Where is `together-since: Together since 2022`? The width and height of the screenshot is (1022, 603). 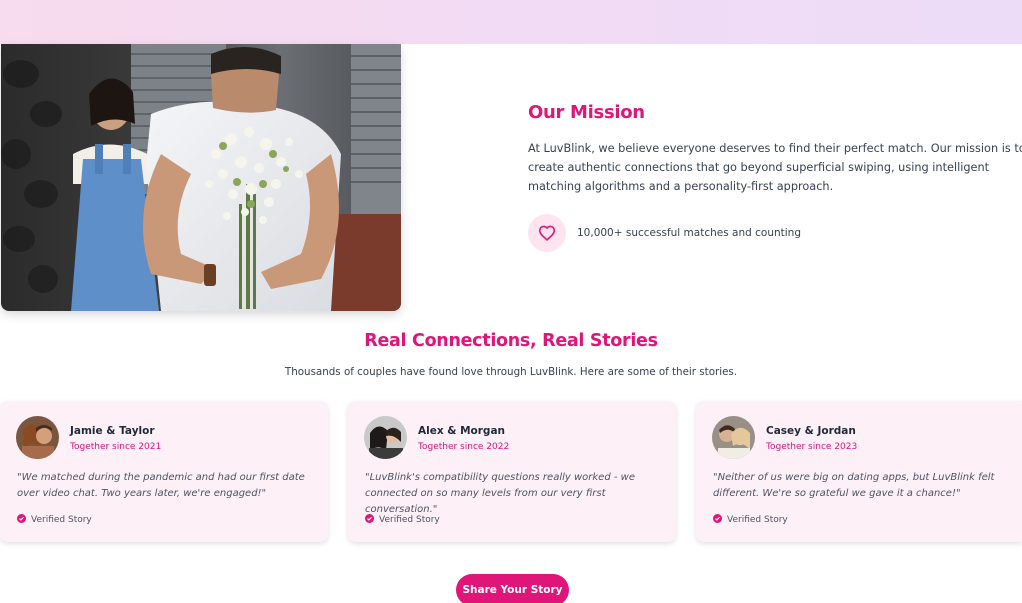 together-since: Together since 2022 is located at coordinates (464, 447).